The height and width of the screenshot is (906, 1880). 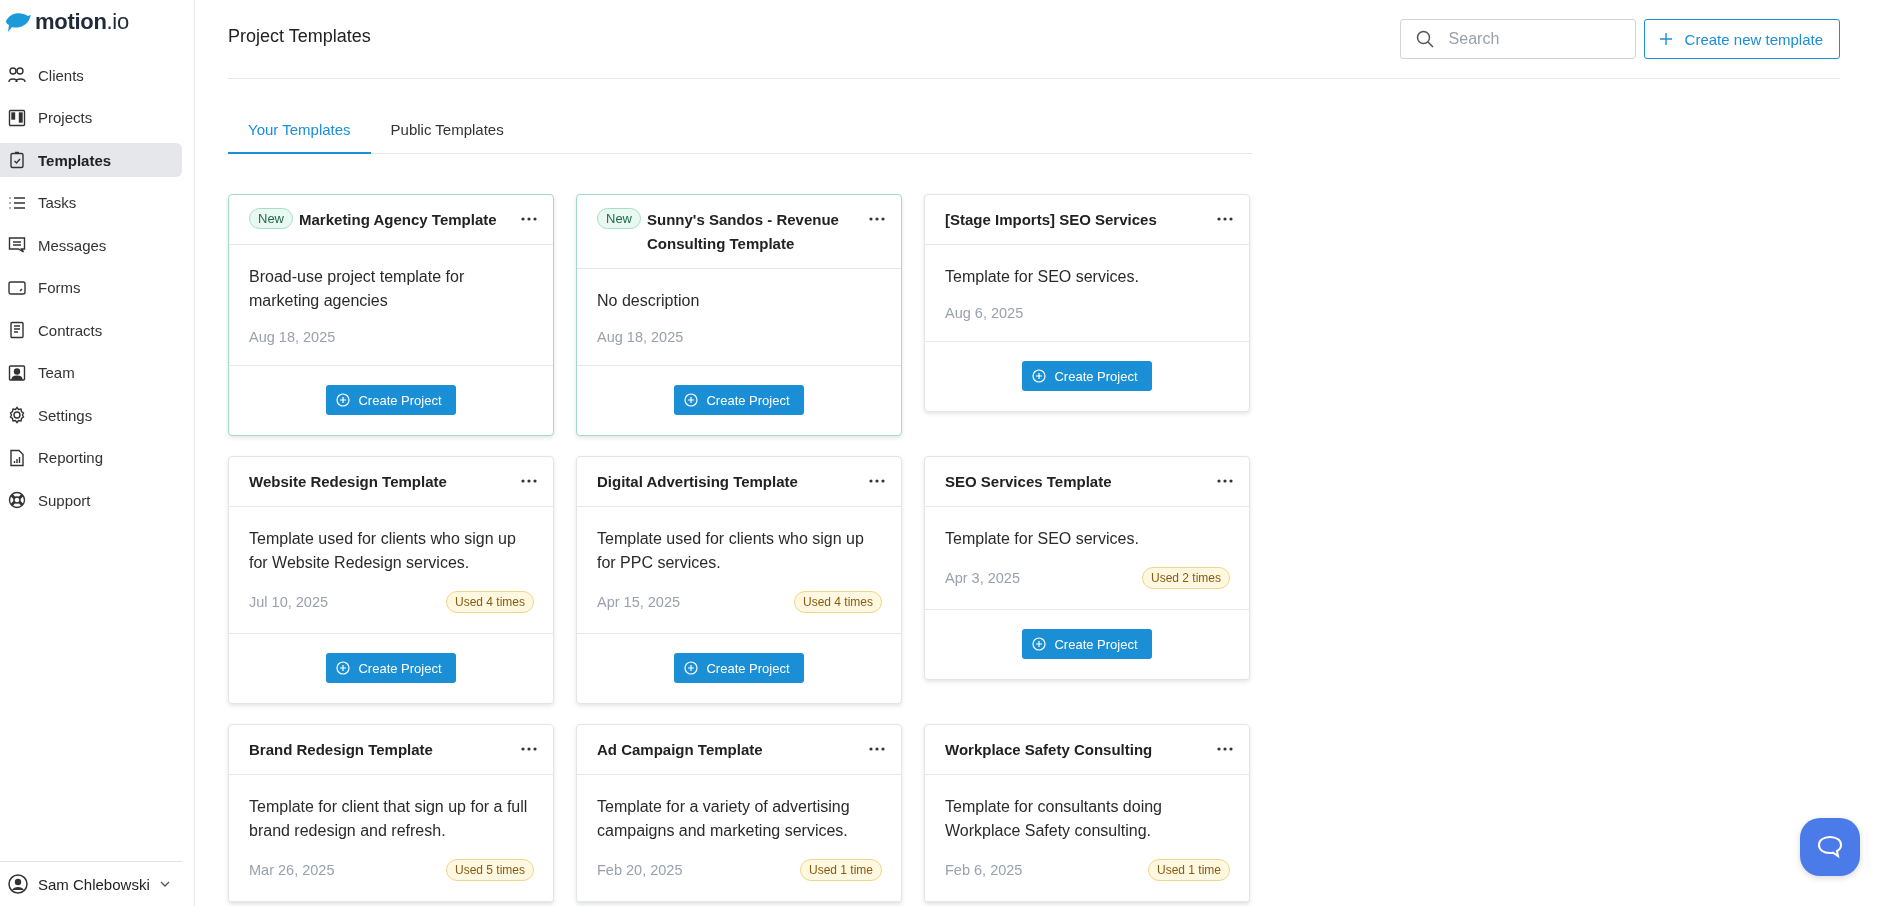 I want to click on sidebar-item: Team, so click(x=91, y=372).